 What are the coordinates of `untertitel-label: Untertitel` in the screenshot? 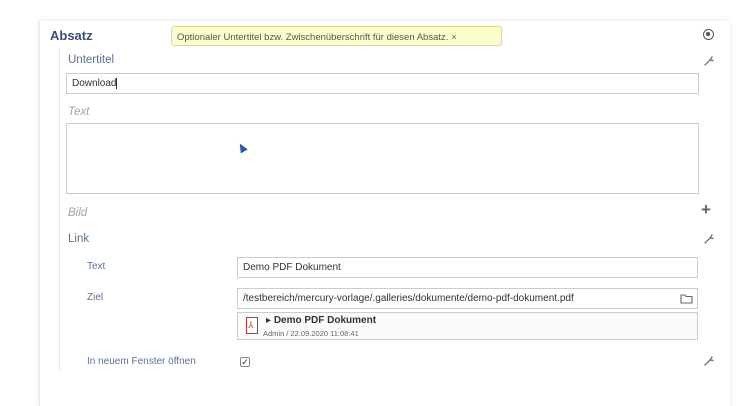 It's located at (91, 60).